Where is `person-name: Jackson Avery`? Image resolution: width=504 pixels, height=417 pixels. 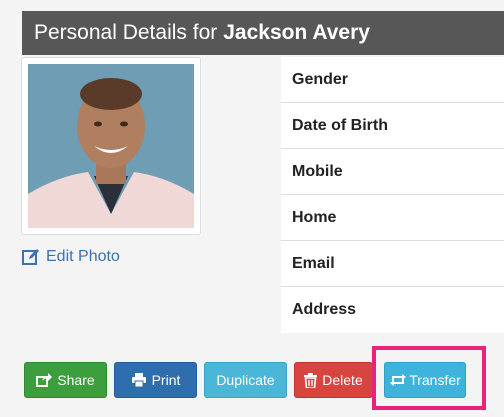
person-name: Jackson Avery is located at coordinates (296, 32).